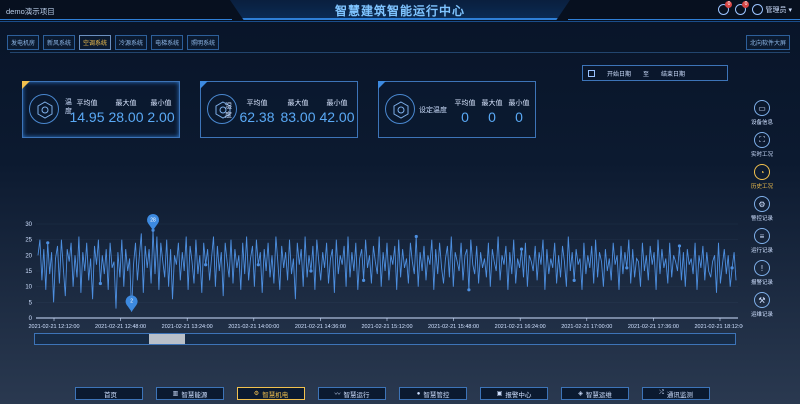 The image size is (800, 404). What do you see at coordinates (167, 339) in the screenshot?
I see `zoom-slider-handle` at bounding box center [167, 339].